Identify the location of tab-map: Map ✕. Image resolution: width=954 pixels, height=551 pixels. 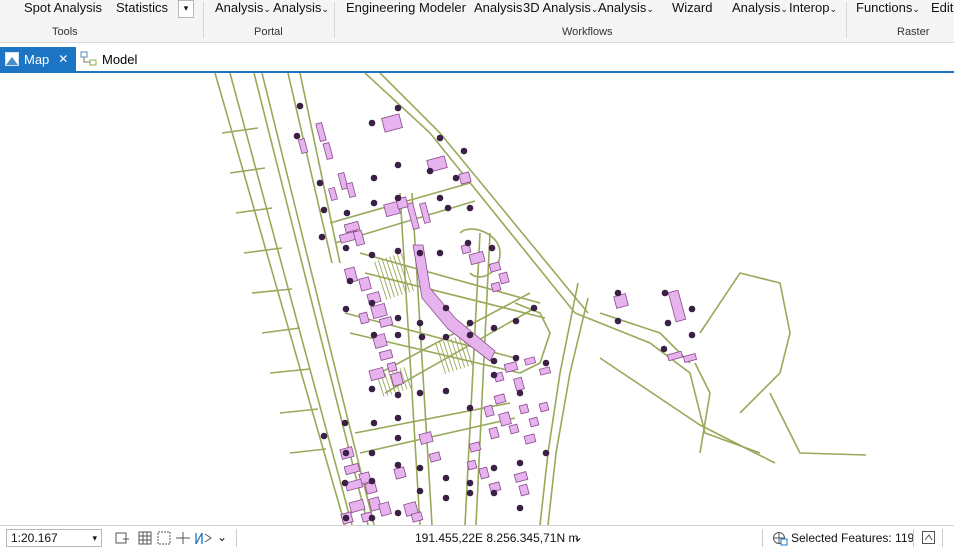
(38, 59).